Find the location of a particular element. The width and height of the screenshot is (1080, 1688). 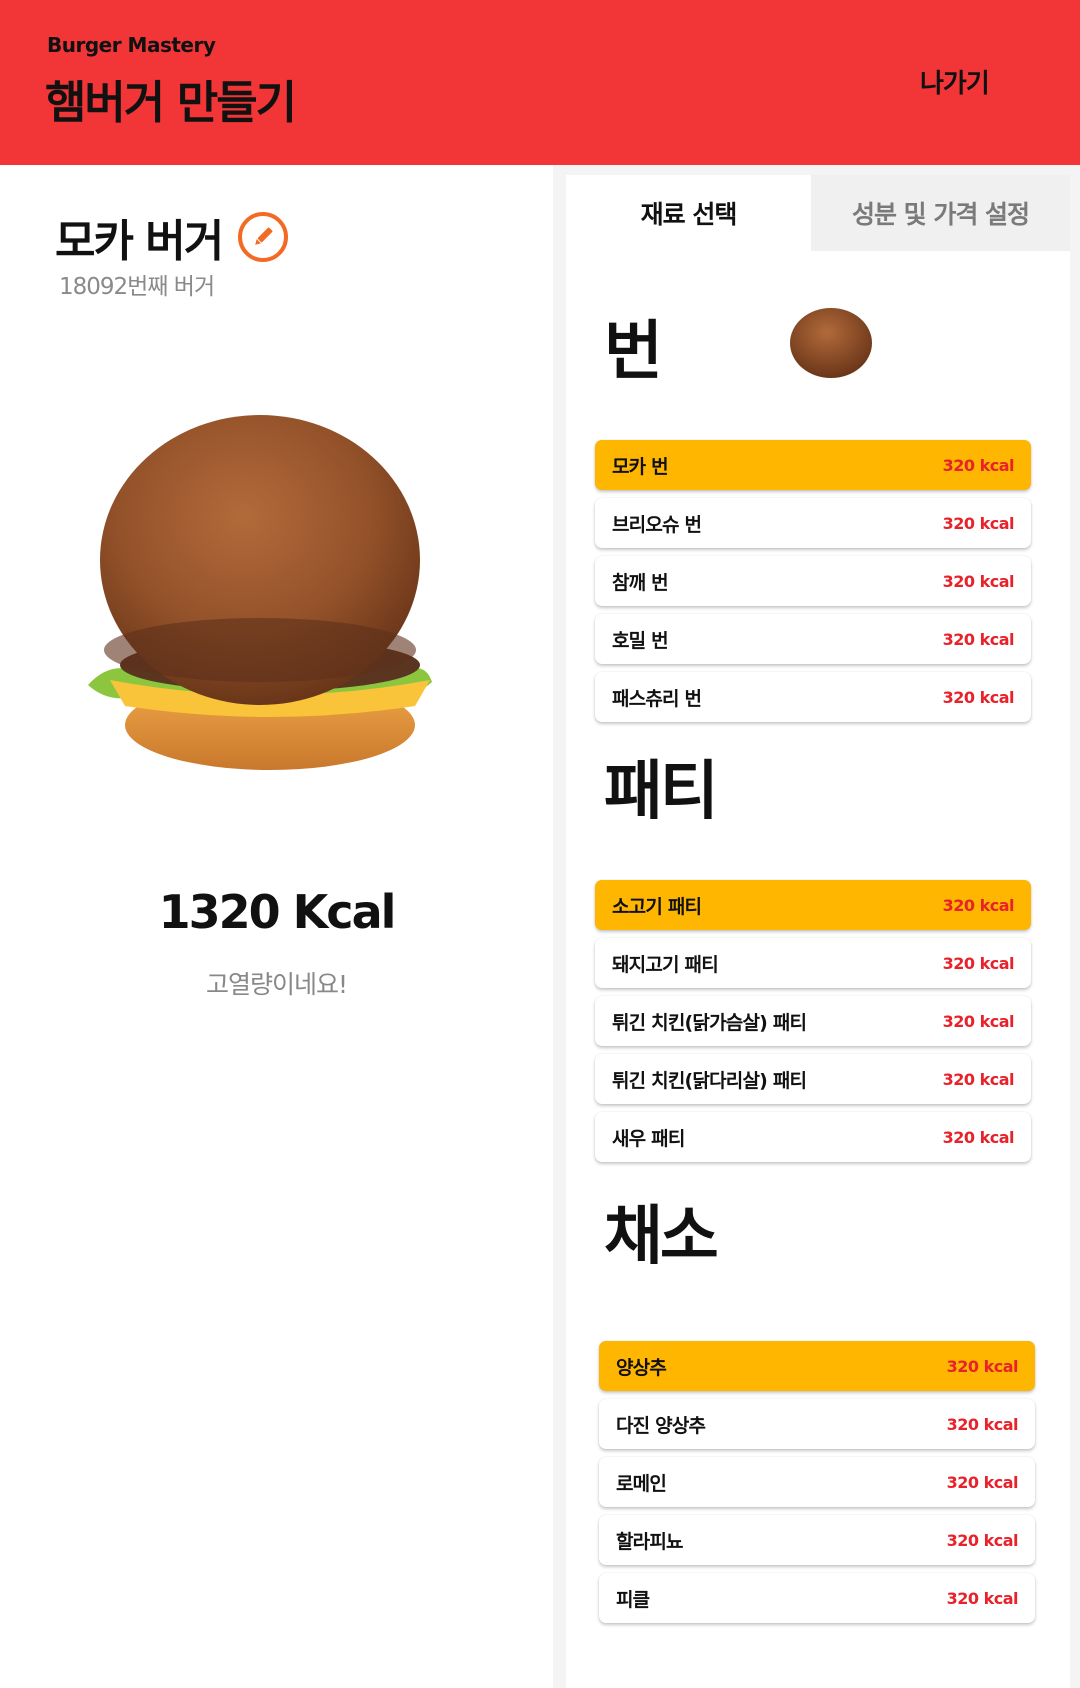

item-name: 피클 is located at coordinates (633, 1599).